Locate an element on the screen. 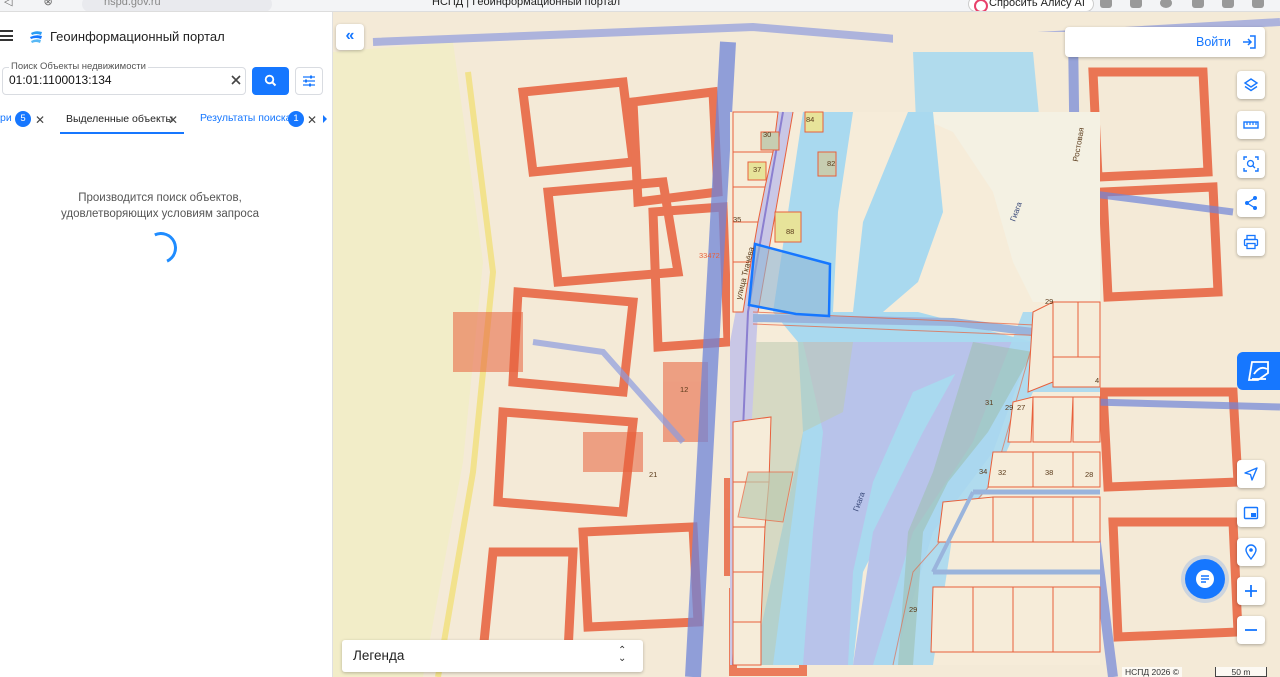 Image resolution: width=1280 pixels, height=677 pixels. tab-history-close-icon: ✕ is located at coordinates (40, 120).